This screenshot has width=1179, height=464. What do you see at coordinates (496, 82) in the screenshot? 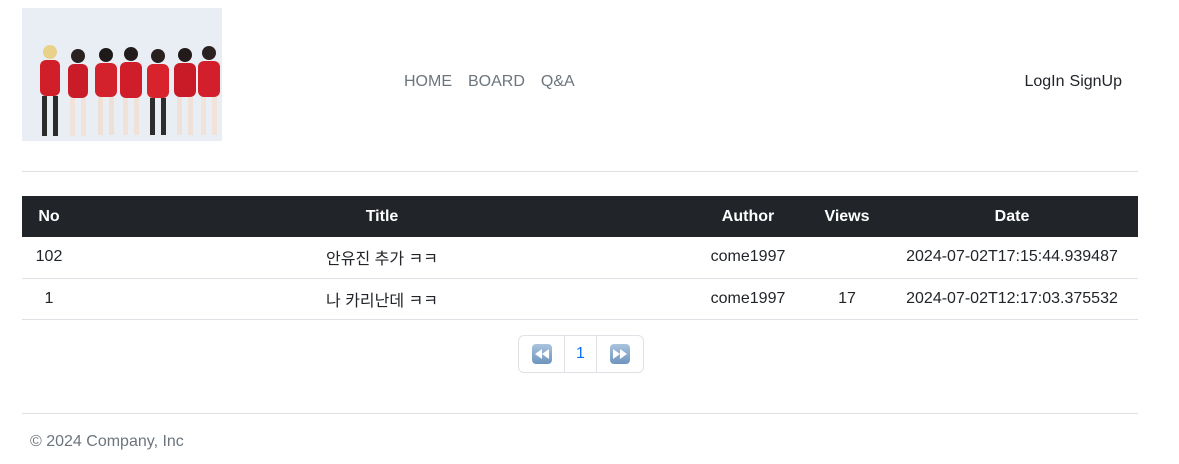
I see `nav-board: BOARD` at bounding box center [496, 82].